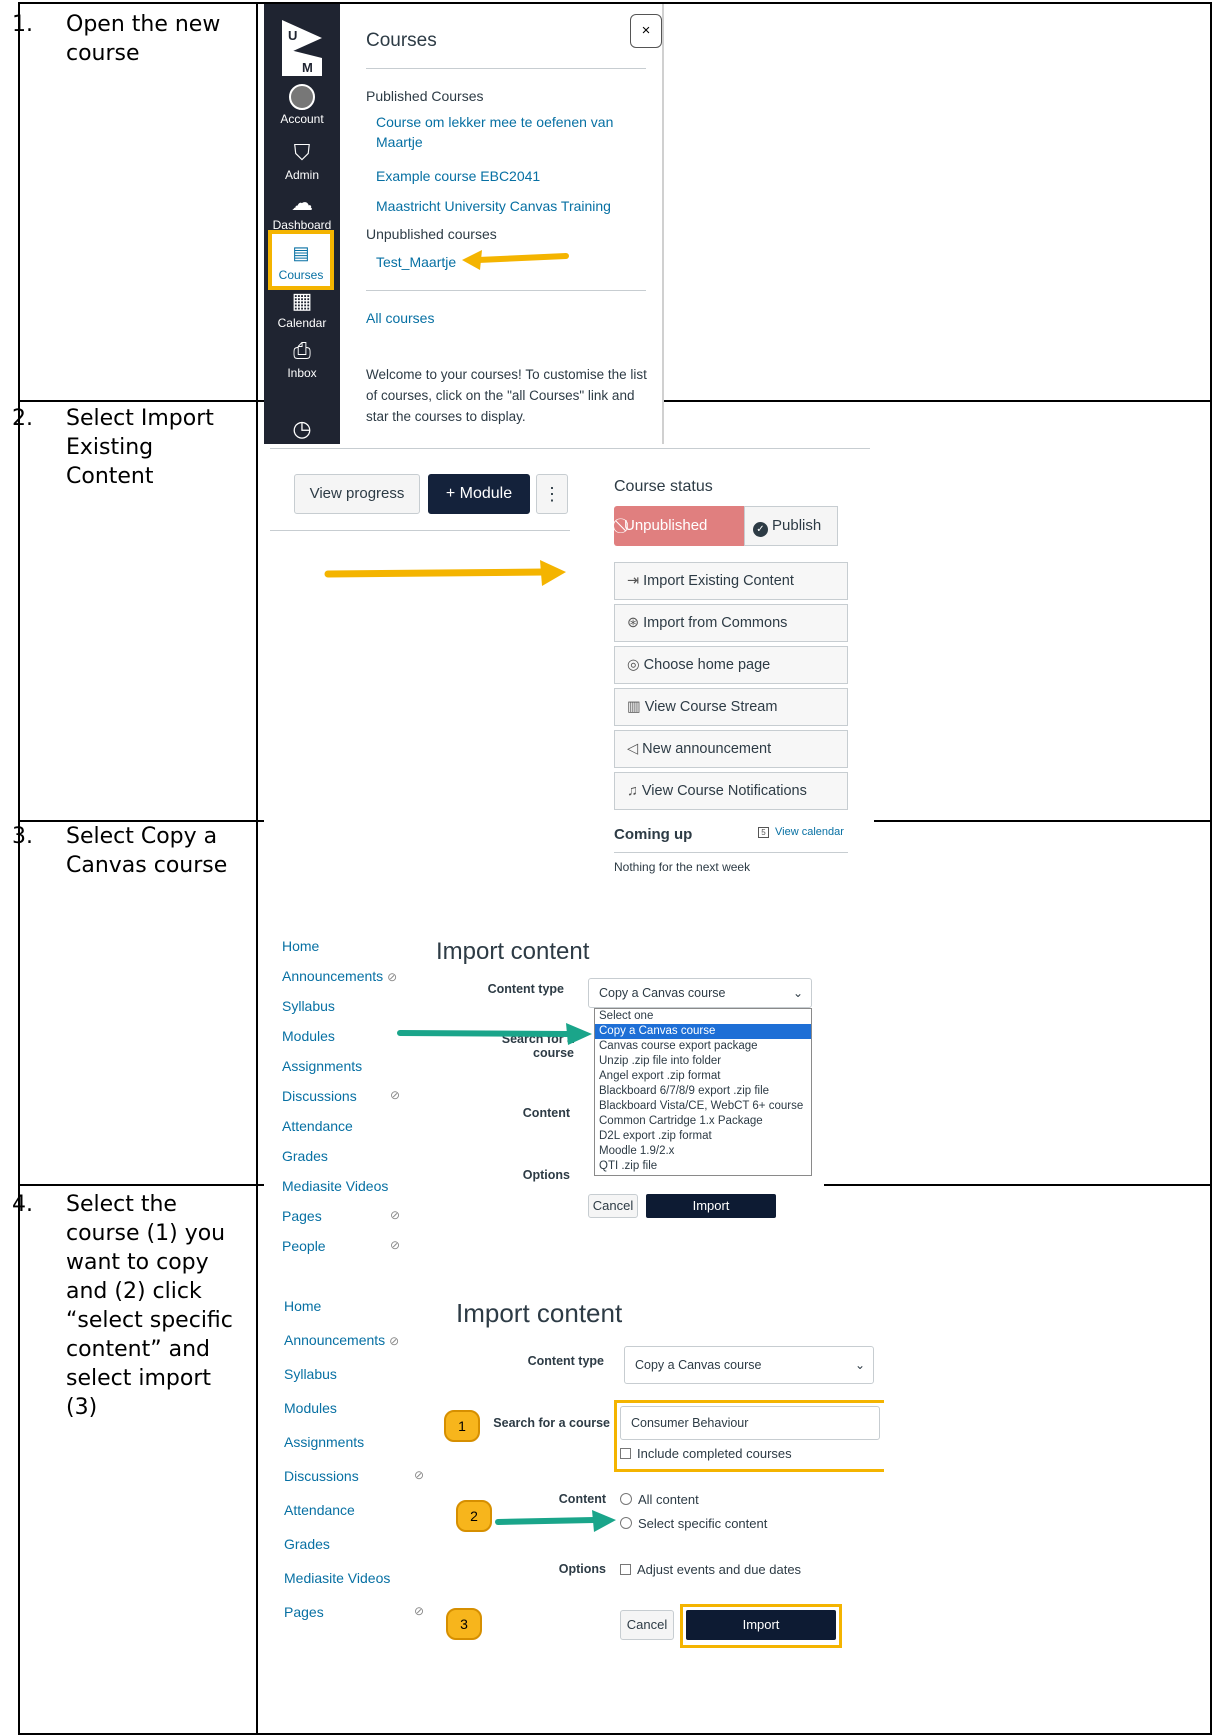  What do you see at coordinates (341, 1246) in the screenshot?
I see `course-nav-people: People ⊘` at bounding box center [341, 1246].